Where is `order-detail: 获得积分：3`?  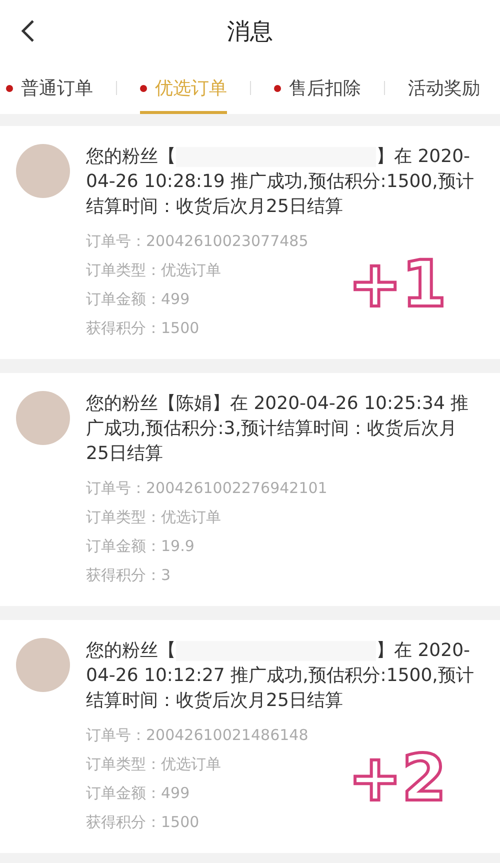
order-detail: 获得积分：3 is located at coordinates (129, 575).